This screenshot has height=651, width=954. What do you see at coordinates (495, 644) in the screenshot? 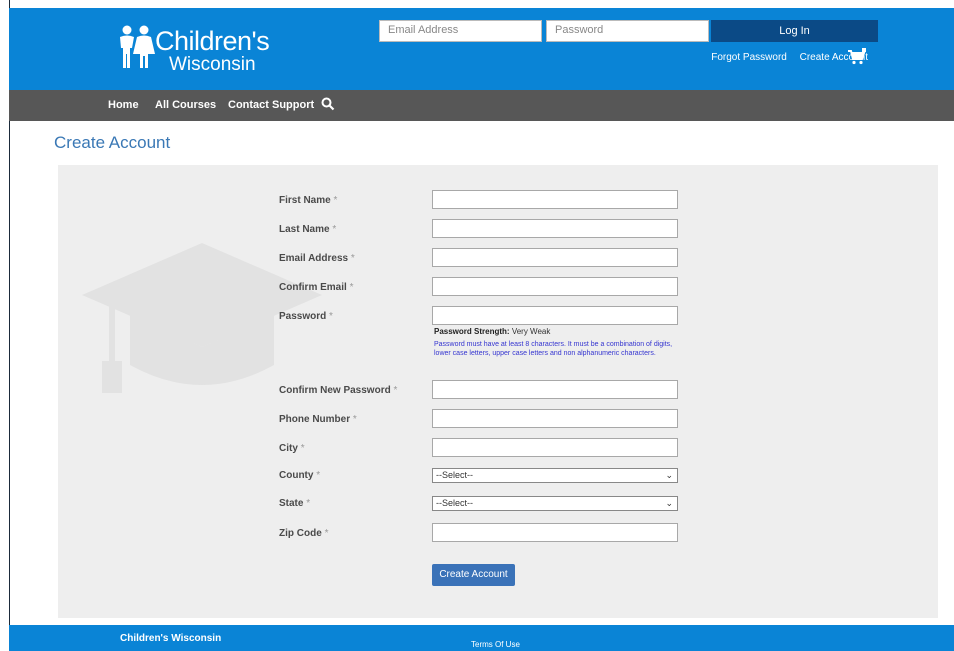
I see `terms-of-use-link: Terms Of Use` at bounding box center [495, 644].